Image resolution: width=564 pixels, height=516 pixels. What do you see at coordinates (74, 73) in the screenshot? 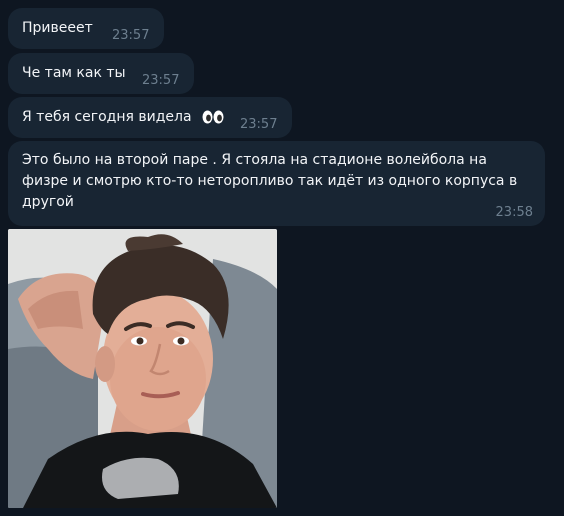
I see `message-text: Че там как ты` at bounding box center [74, 73].